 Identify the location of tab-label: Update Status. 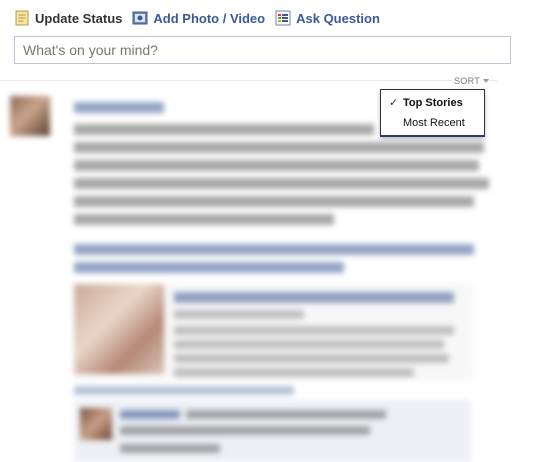
(79, 18).